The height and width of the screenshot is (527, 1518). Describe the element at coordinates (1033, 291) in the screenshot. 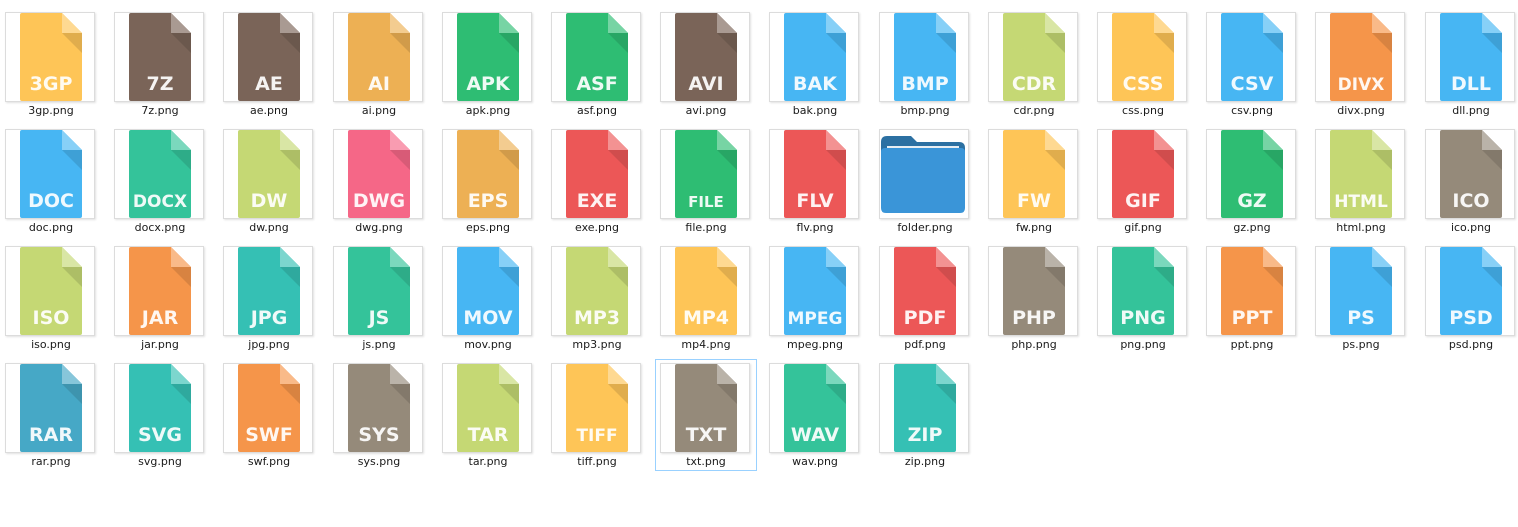

I see `file-thumbnail: PHP` at that location.